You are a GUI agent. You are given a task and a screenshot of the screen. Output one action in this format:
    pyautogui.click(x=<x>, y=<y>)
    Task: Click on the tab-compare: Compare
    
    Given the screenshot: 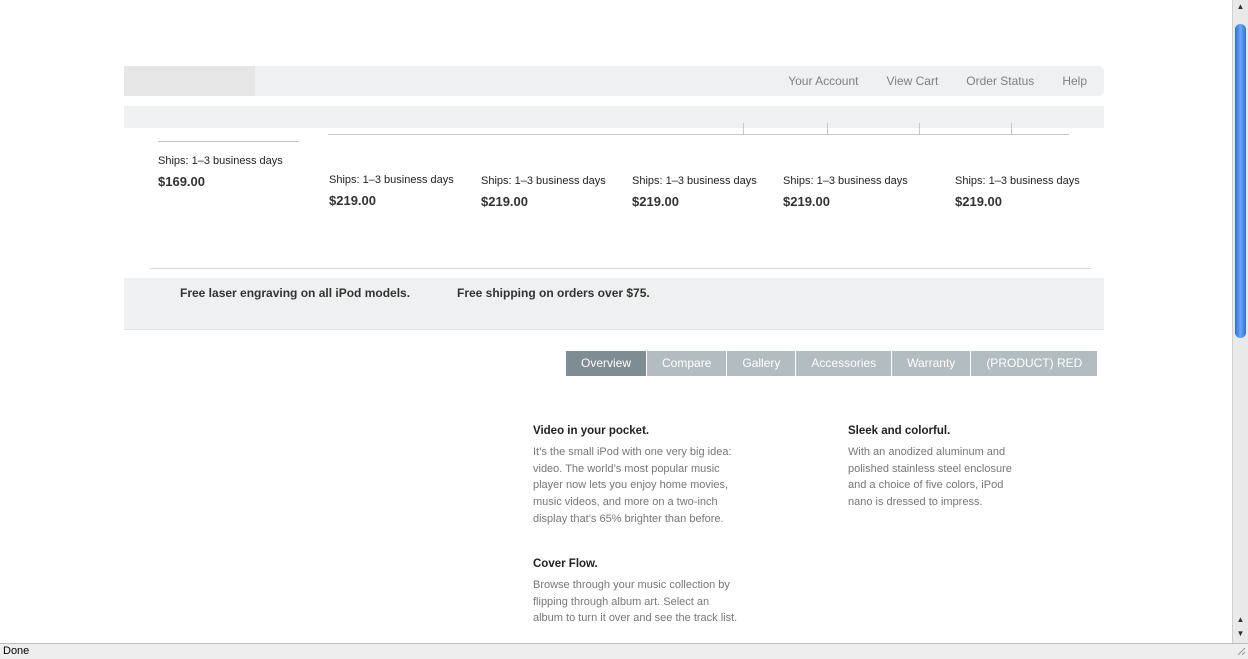 What is the action you would take?
    pyautogui.click(x=687, y=363)
    